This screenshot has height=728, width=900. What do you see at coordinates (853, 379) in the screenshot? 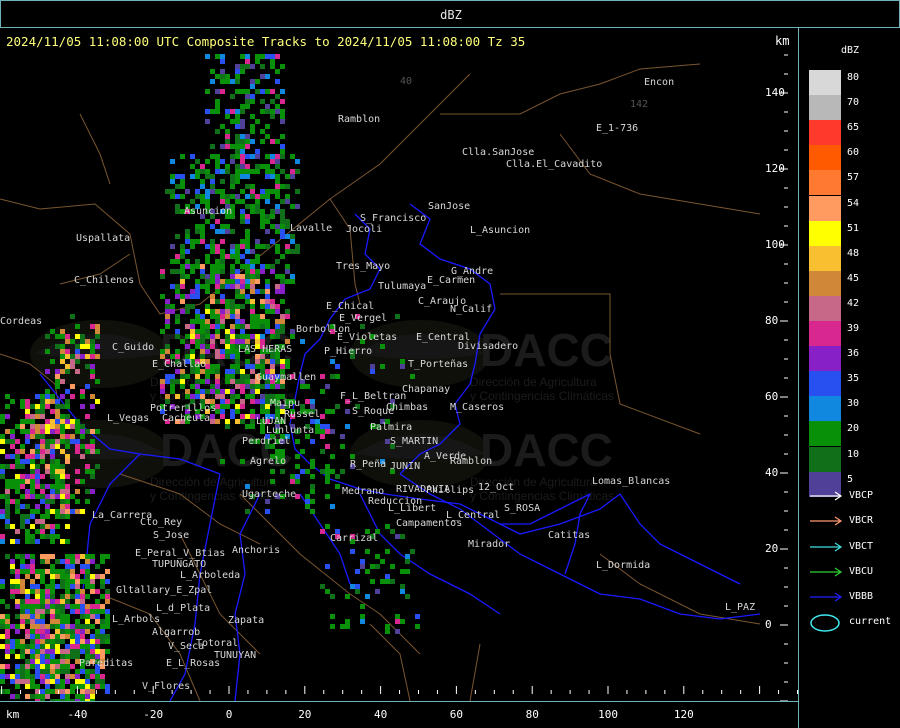
I see `legend-level-label: 35` at bounding box center [853, 379].